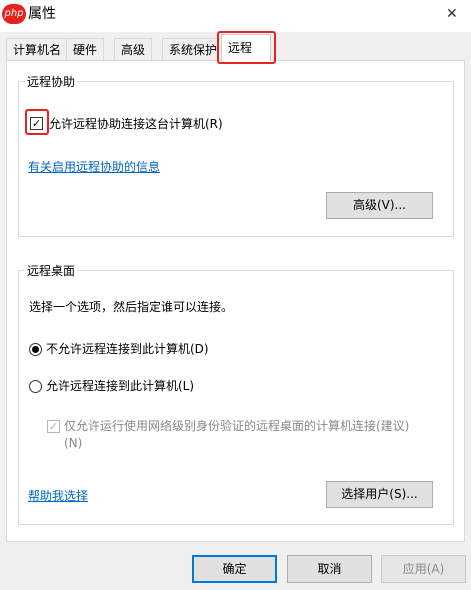  I want to click on allow-remote-label: 允许远程连接到此计算机(L), so click(120, 386).